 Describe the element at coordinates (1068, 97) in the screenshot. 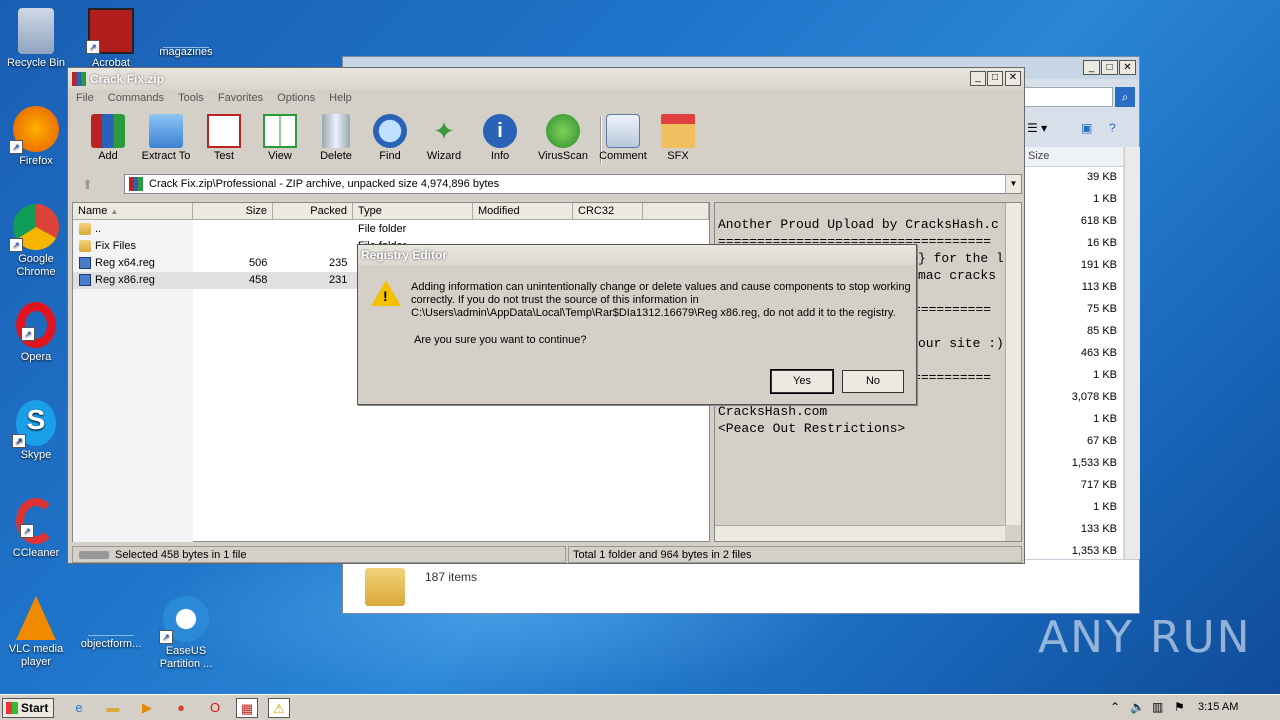

I see `explorer-search-input` at that location.